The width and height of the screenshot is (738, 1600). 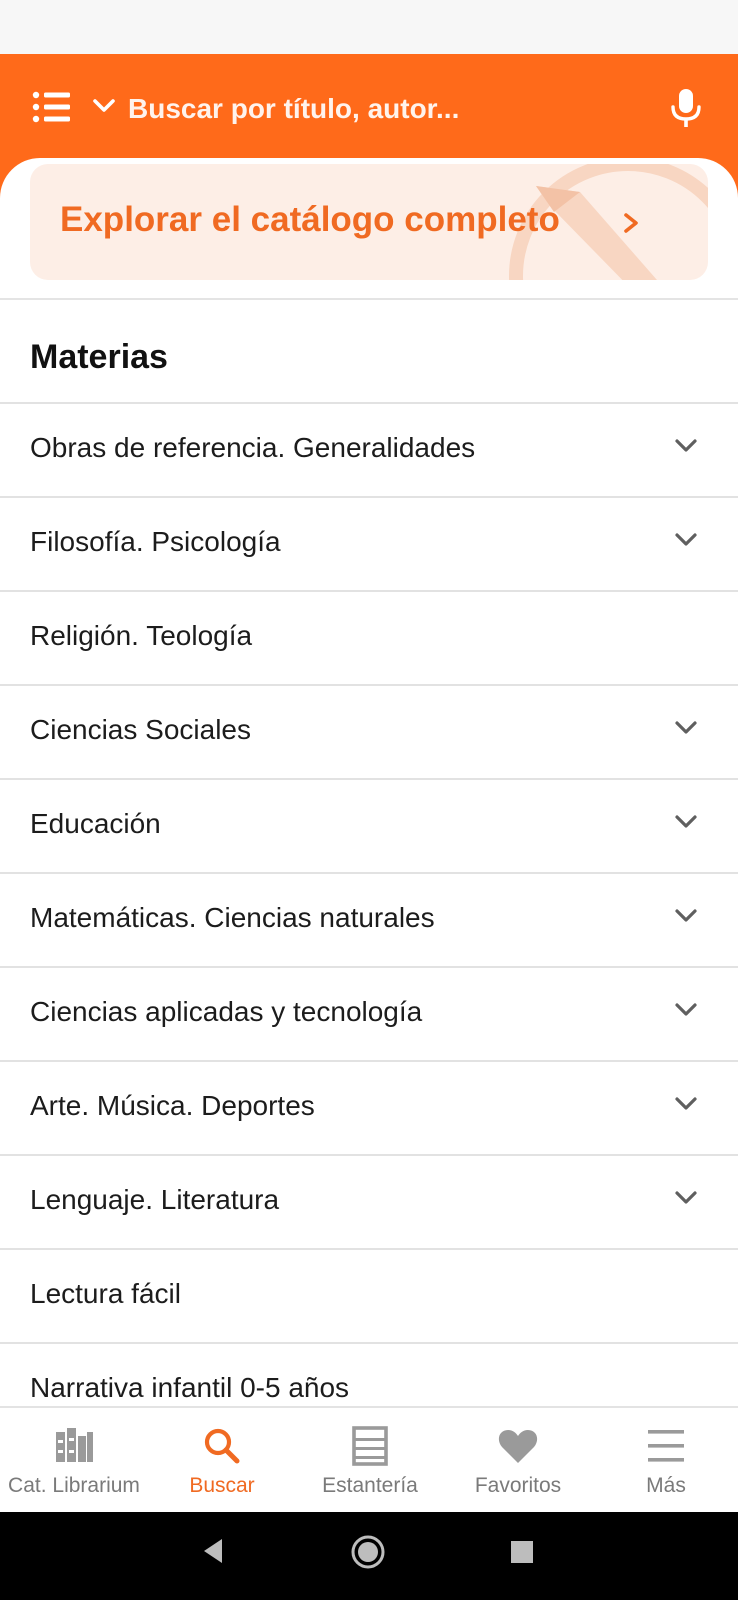 I want to click on nav-search: Buscar, so click(x=222, y=1461).